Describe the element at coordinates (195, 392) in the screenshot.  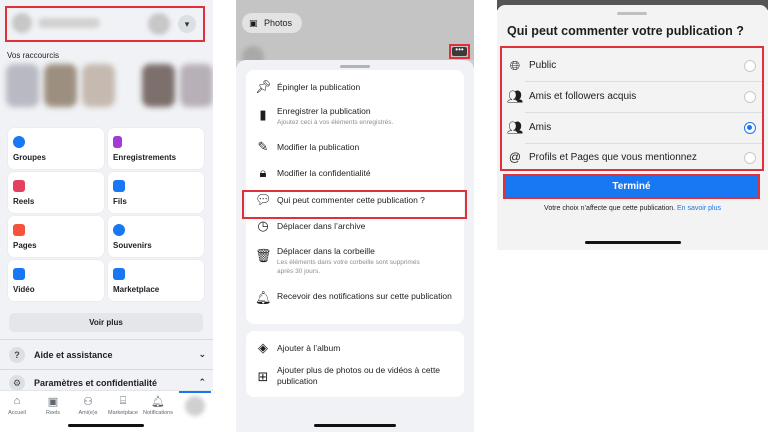
I see `active-tab-indicator` at that location.